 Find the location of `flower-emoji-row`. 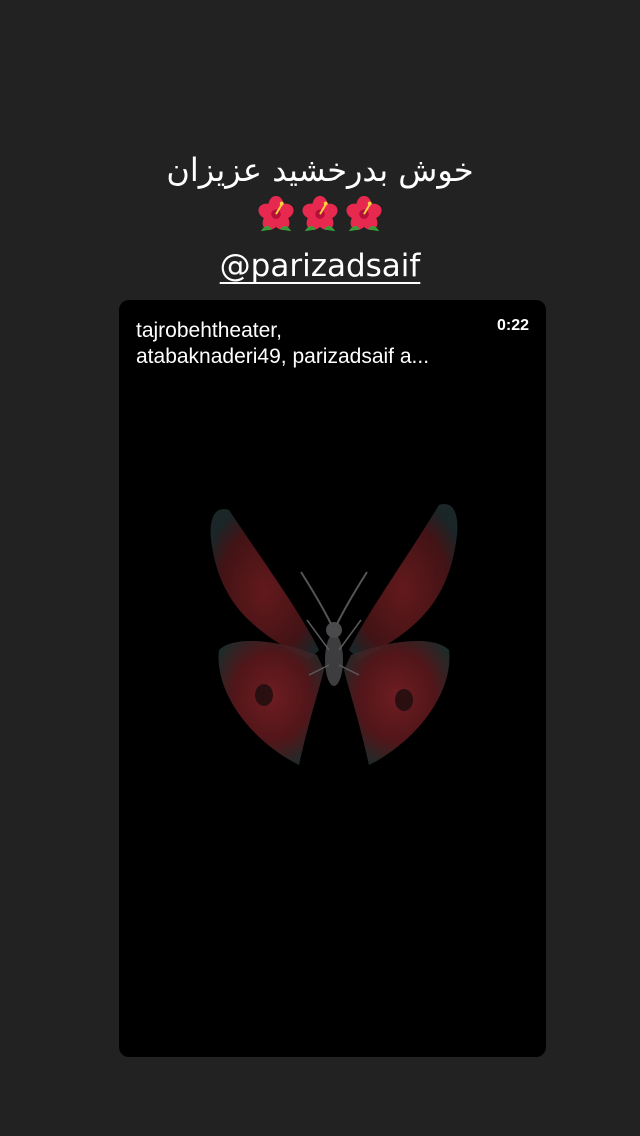

flower-emoji-row is located at coordinates (320, 218).